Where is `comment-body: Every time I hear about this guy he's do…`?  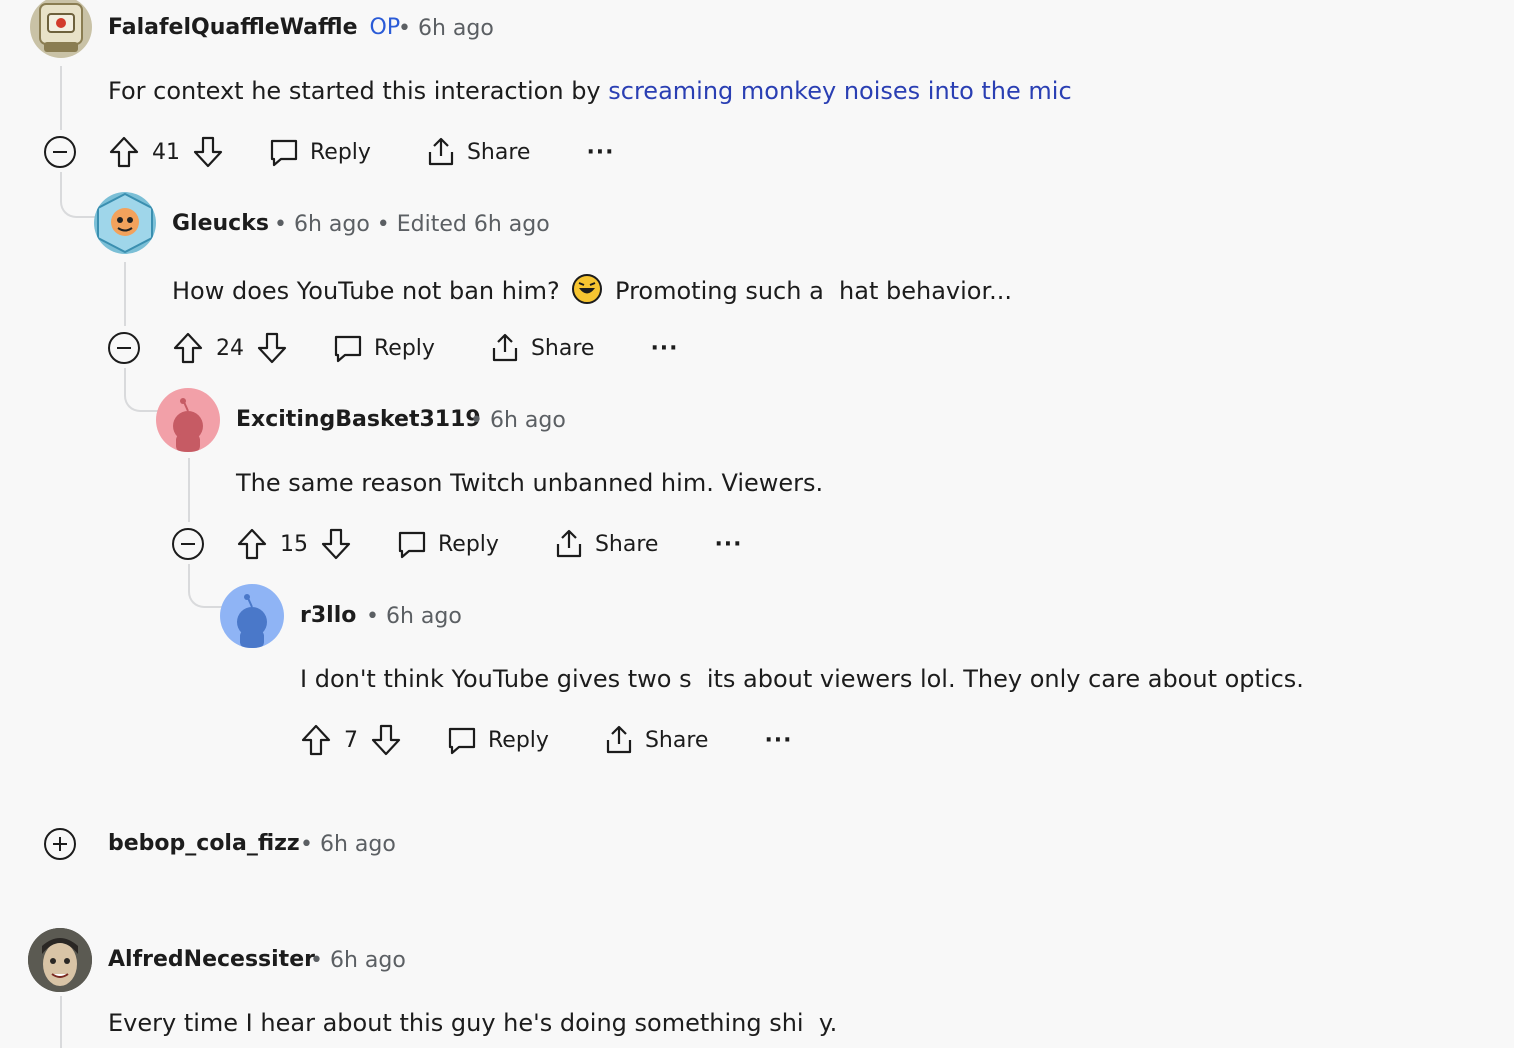 comment-body: Every time I hear about this guy he's do… is located at coordinates (473, 1023).